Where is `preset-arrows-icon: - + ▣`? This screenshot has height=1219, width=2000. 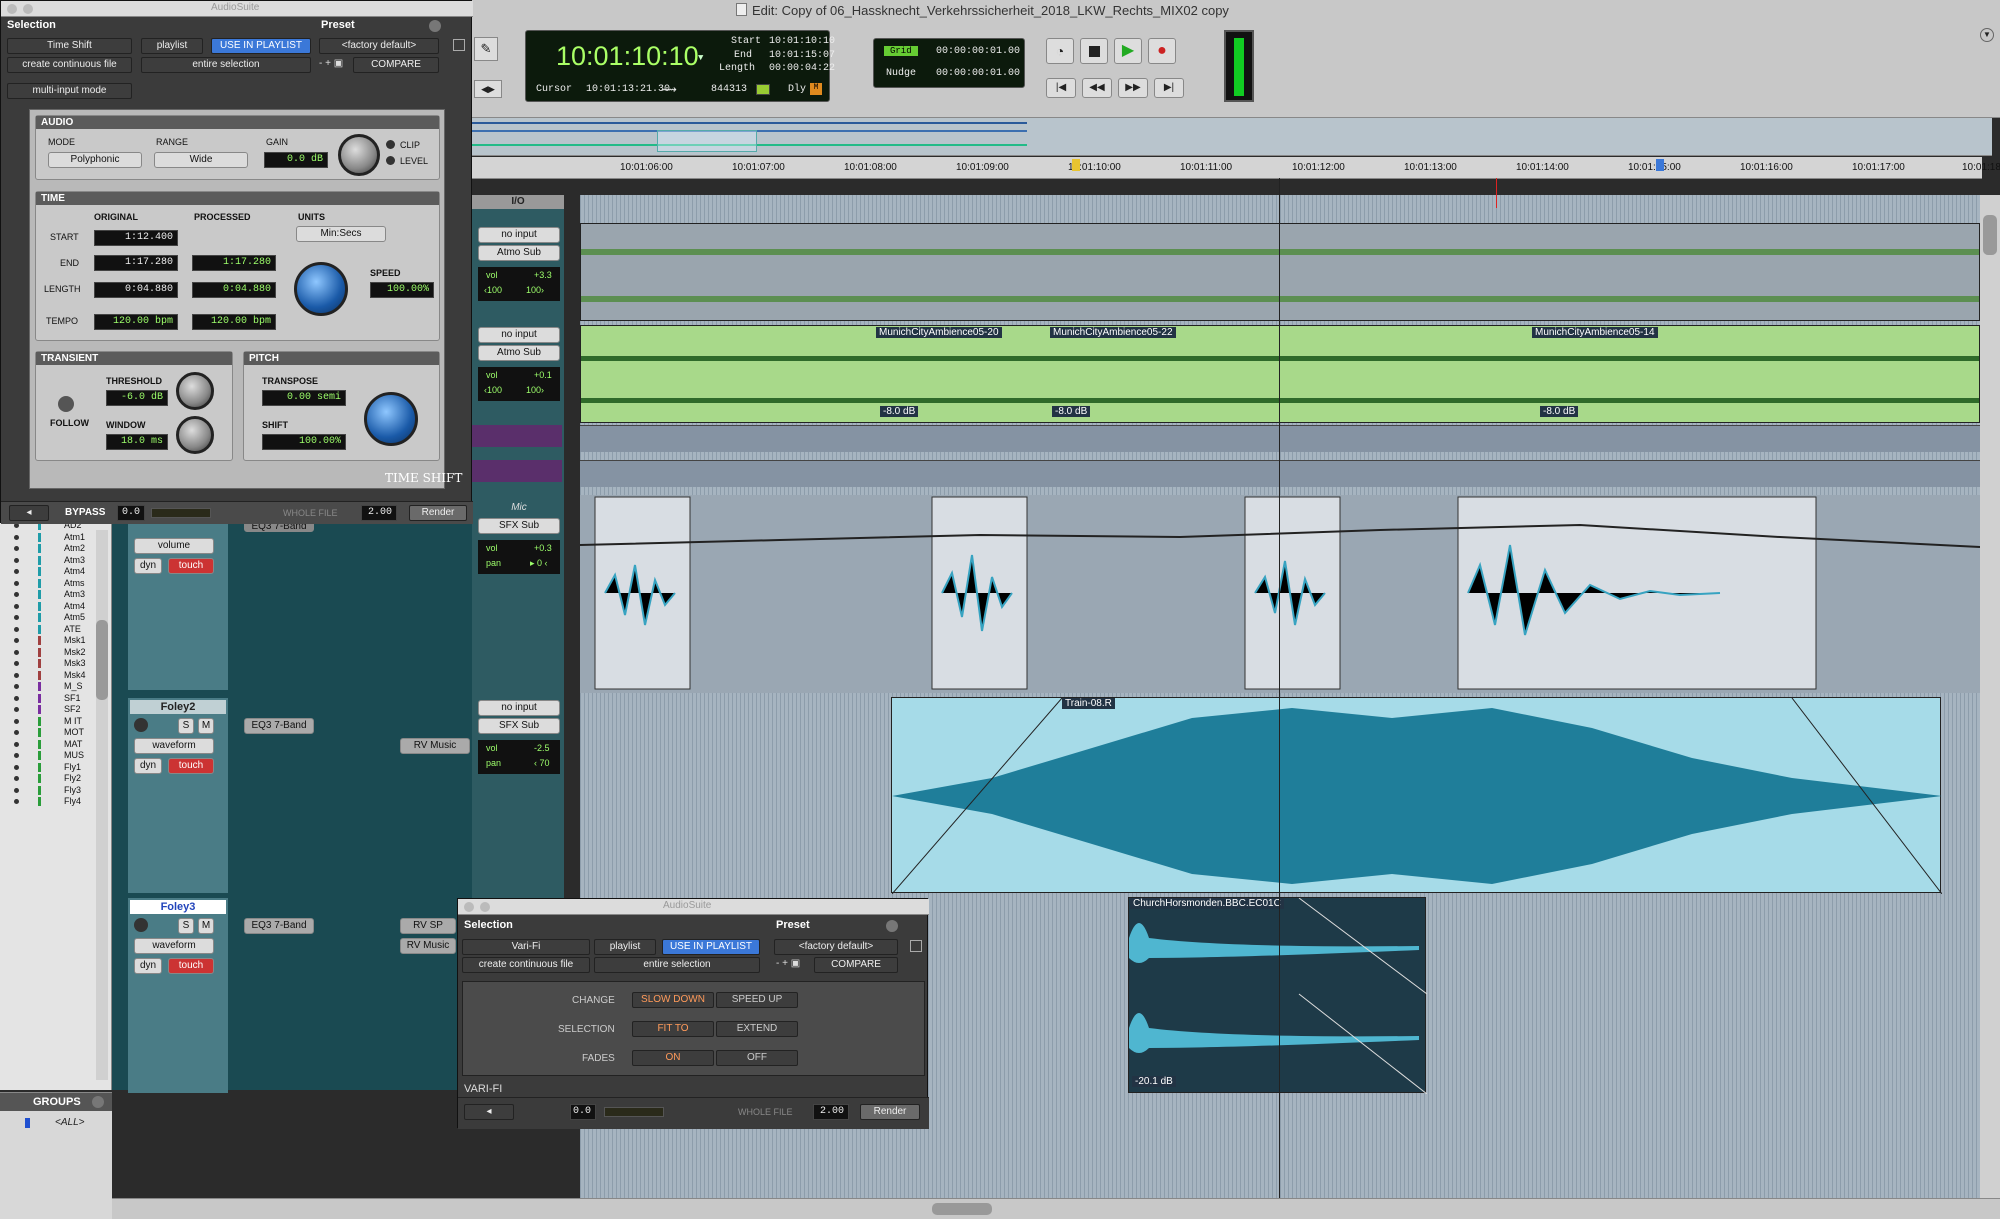
preset-arrows-icon: - + ▣ is located at coordinates (788, 963).